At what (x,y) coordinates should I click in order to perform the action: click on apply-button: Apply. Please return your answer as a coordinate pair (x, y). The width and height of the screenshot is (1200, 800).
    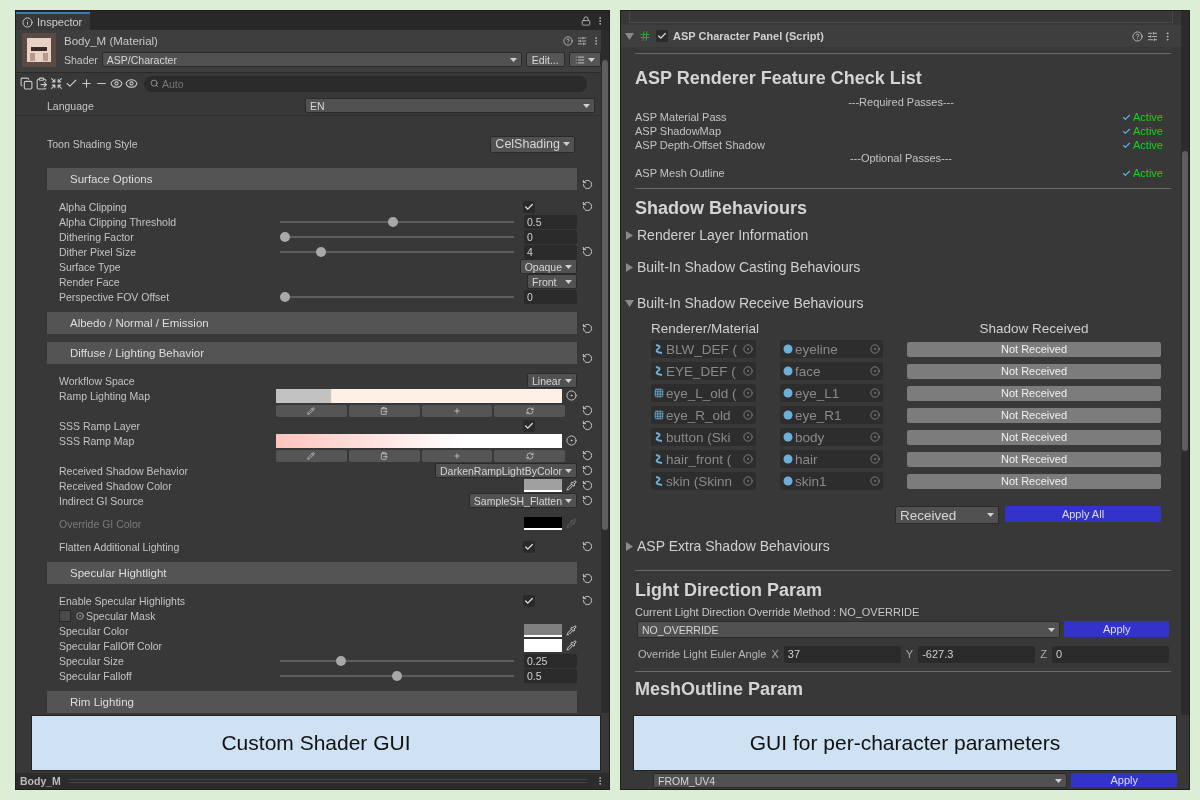
    Looking at the image, I should click on (1116, 629).